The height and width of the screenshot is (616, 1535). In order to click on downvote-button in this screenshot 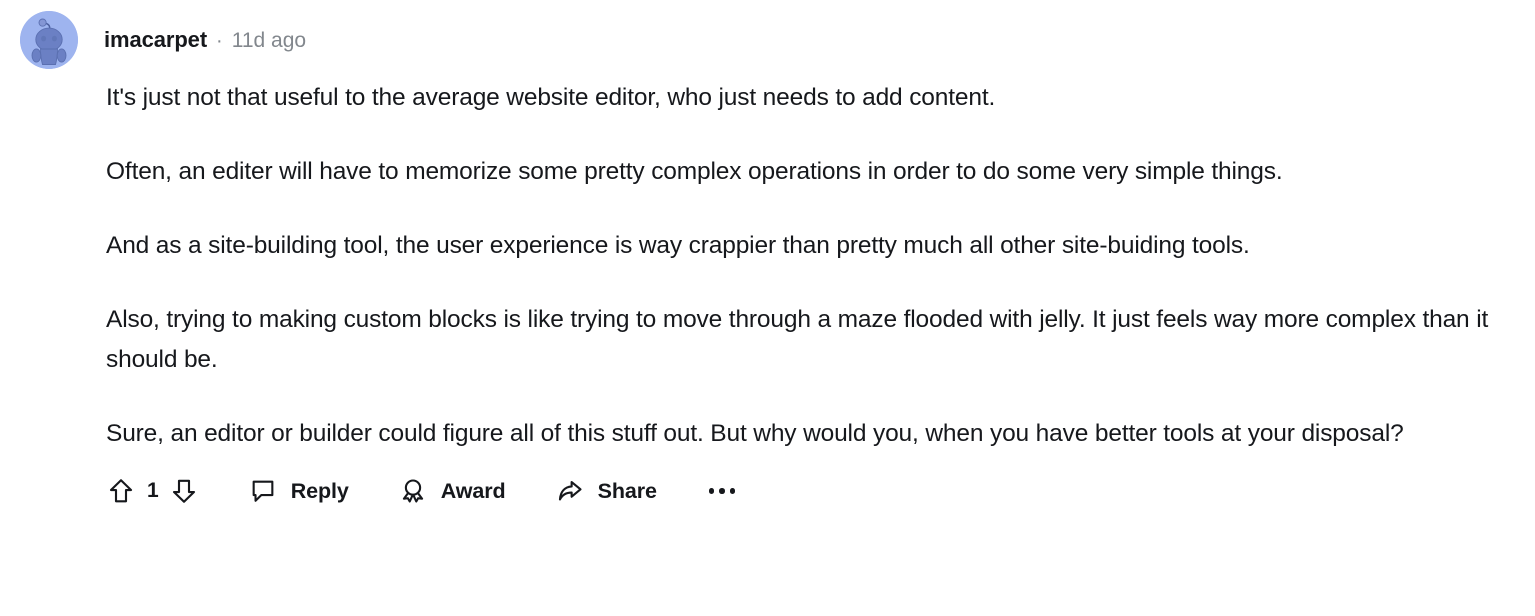, I will do `click(184, 491)`.